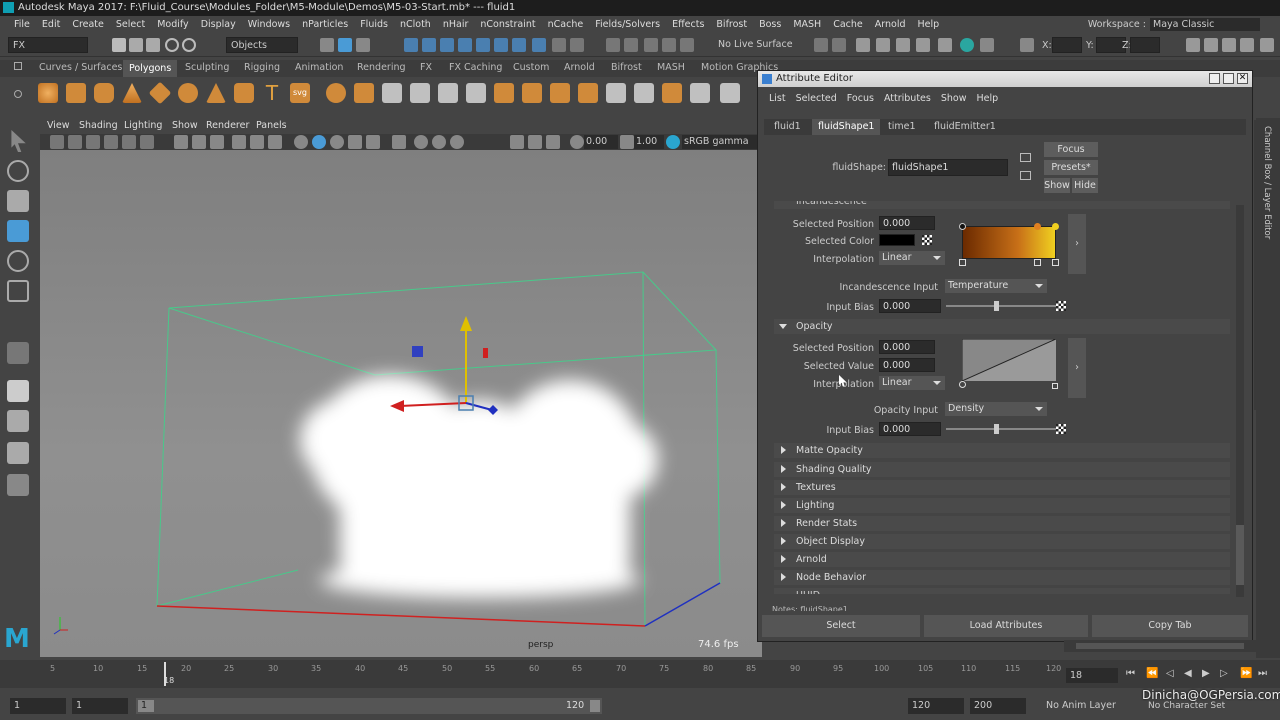 Image resolution: width=1280 pixels, height=720 pixels. Describe the element at coordinates (532, 93) in the screenshot. I see `multi-cut-icon` at that location.